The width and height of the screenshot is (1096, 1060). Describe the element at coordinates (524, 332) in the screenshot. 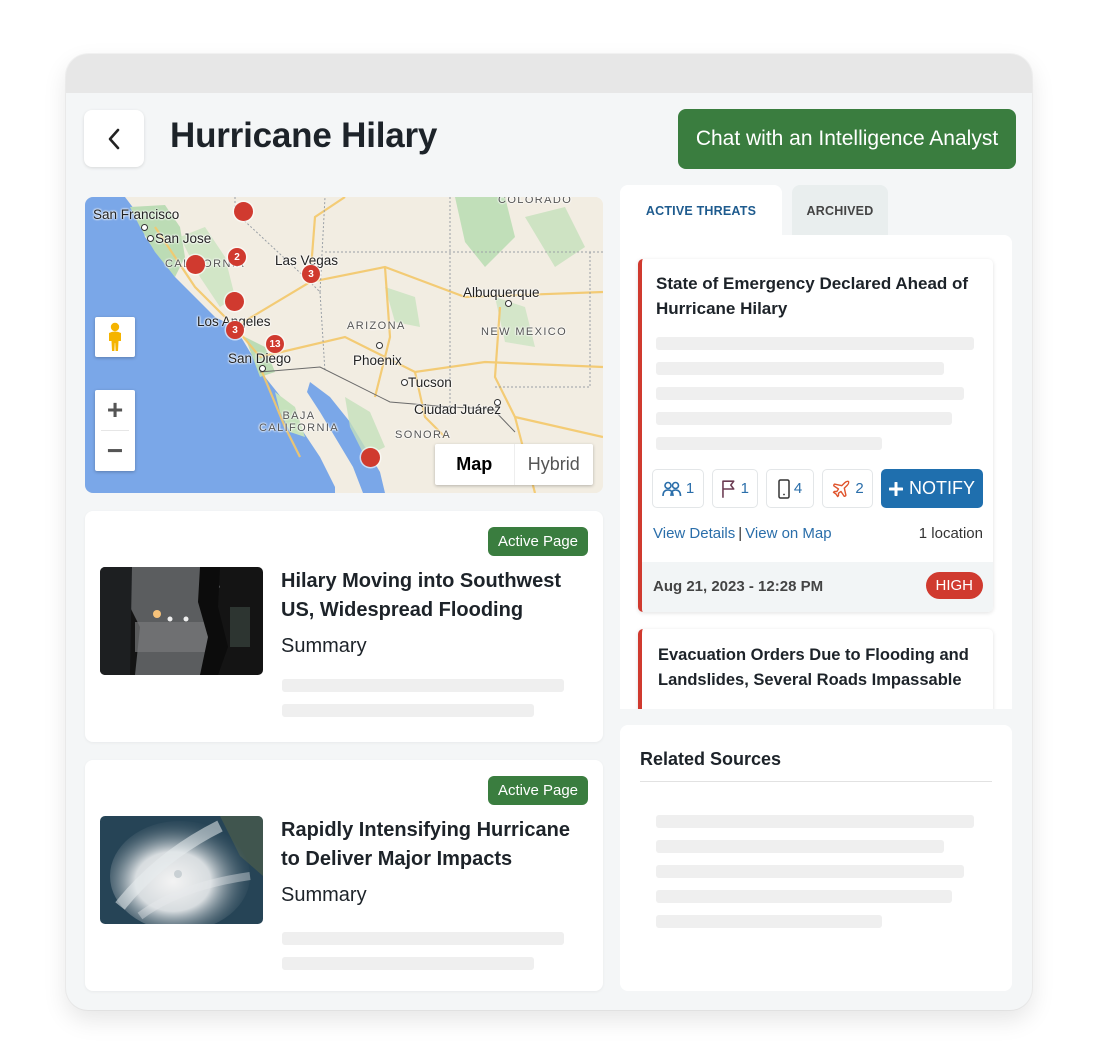

I see `map-label-new-mexico: NEW MEXICO` at that location.